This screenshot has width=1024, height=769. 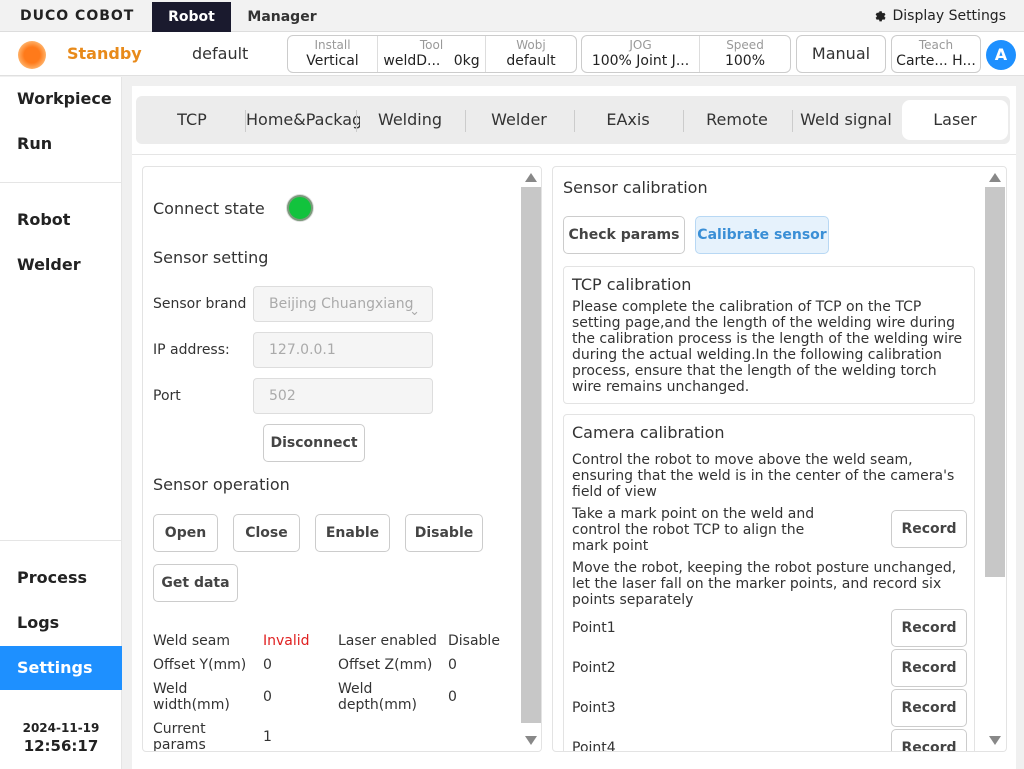 What do you see at coordinates (195, 583) in the screenshot?
I see `get-data-button: Get data` at bounding box center [195, 583].